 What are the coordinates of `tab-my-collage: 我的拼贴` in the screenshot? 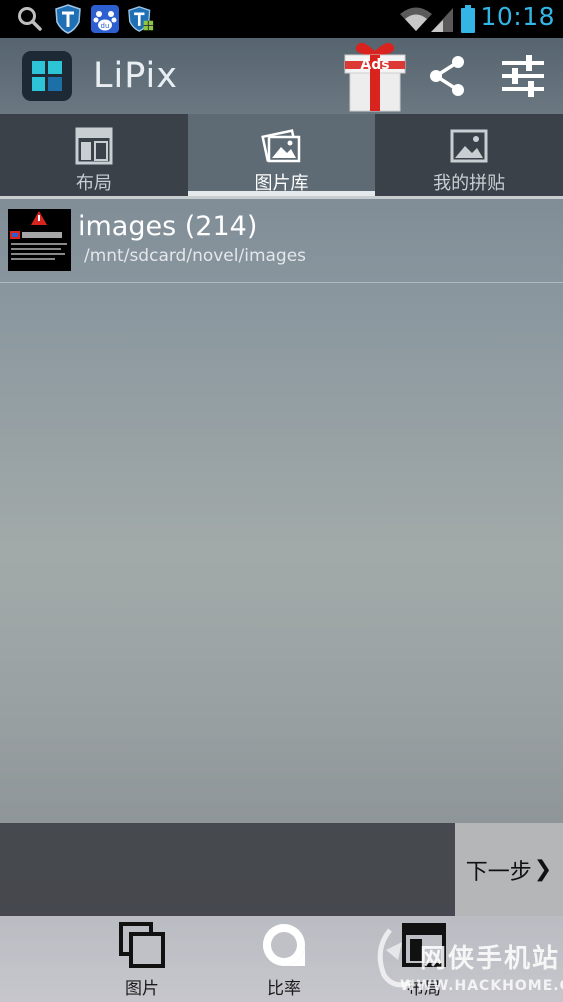 It's located at (469, 155).